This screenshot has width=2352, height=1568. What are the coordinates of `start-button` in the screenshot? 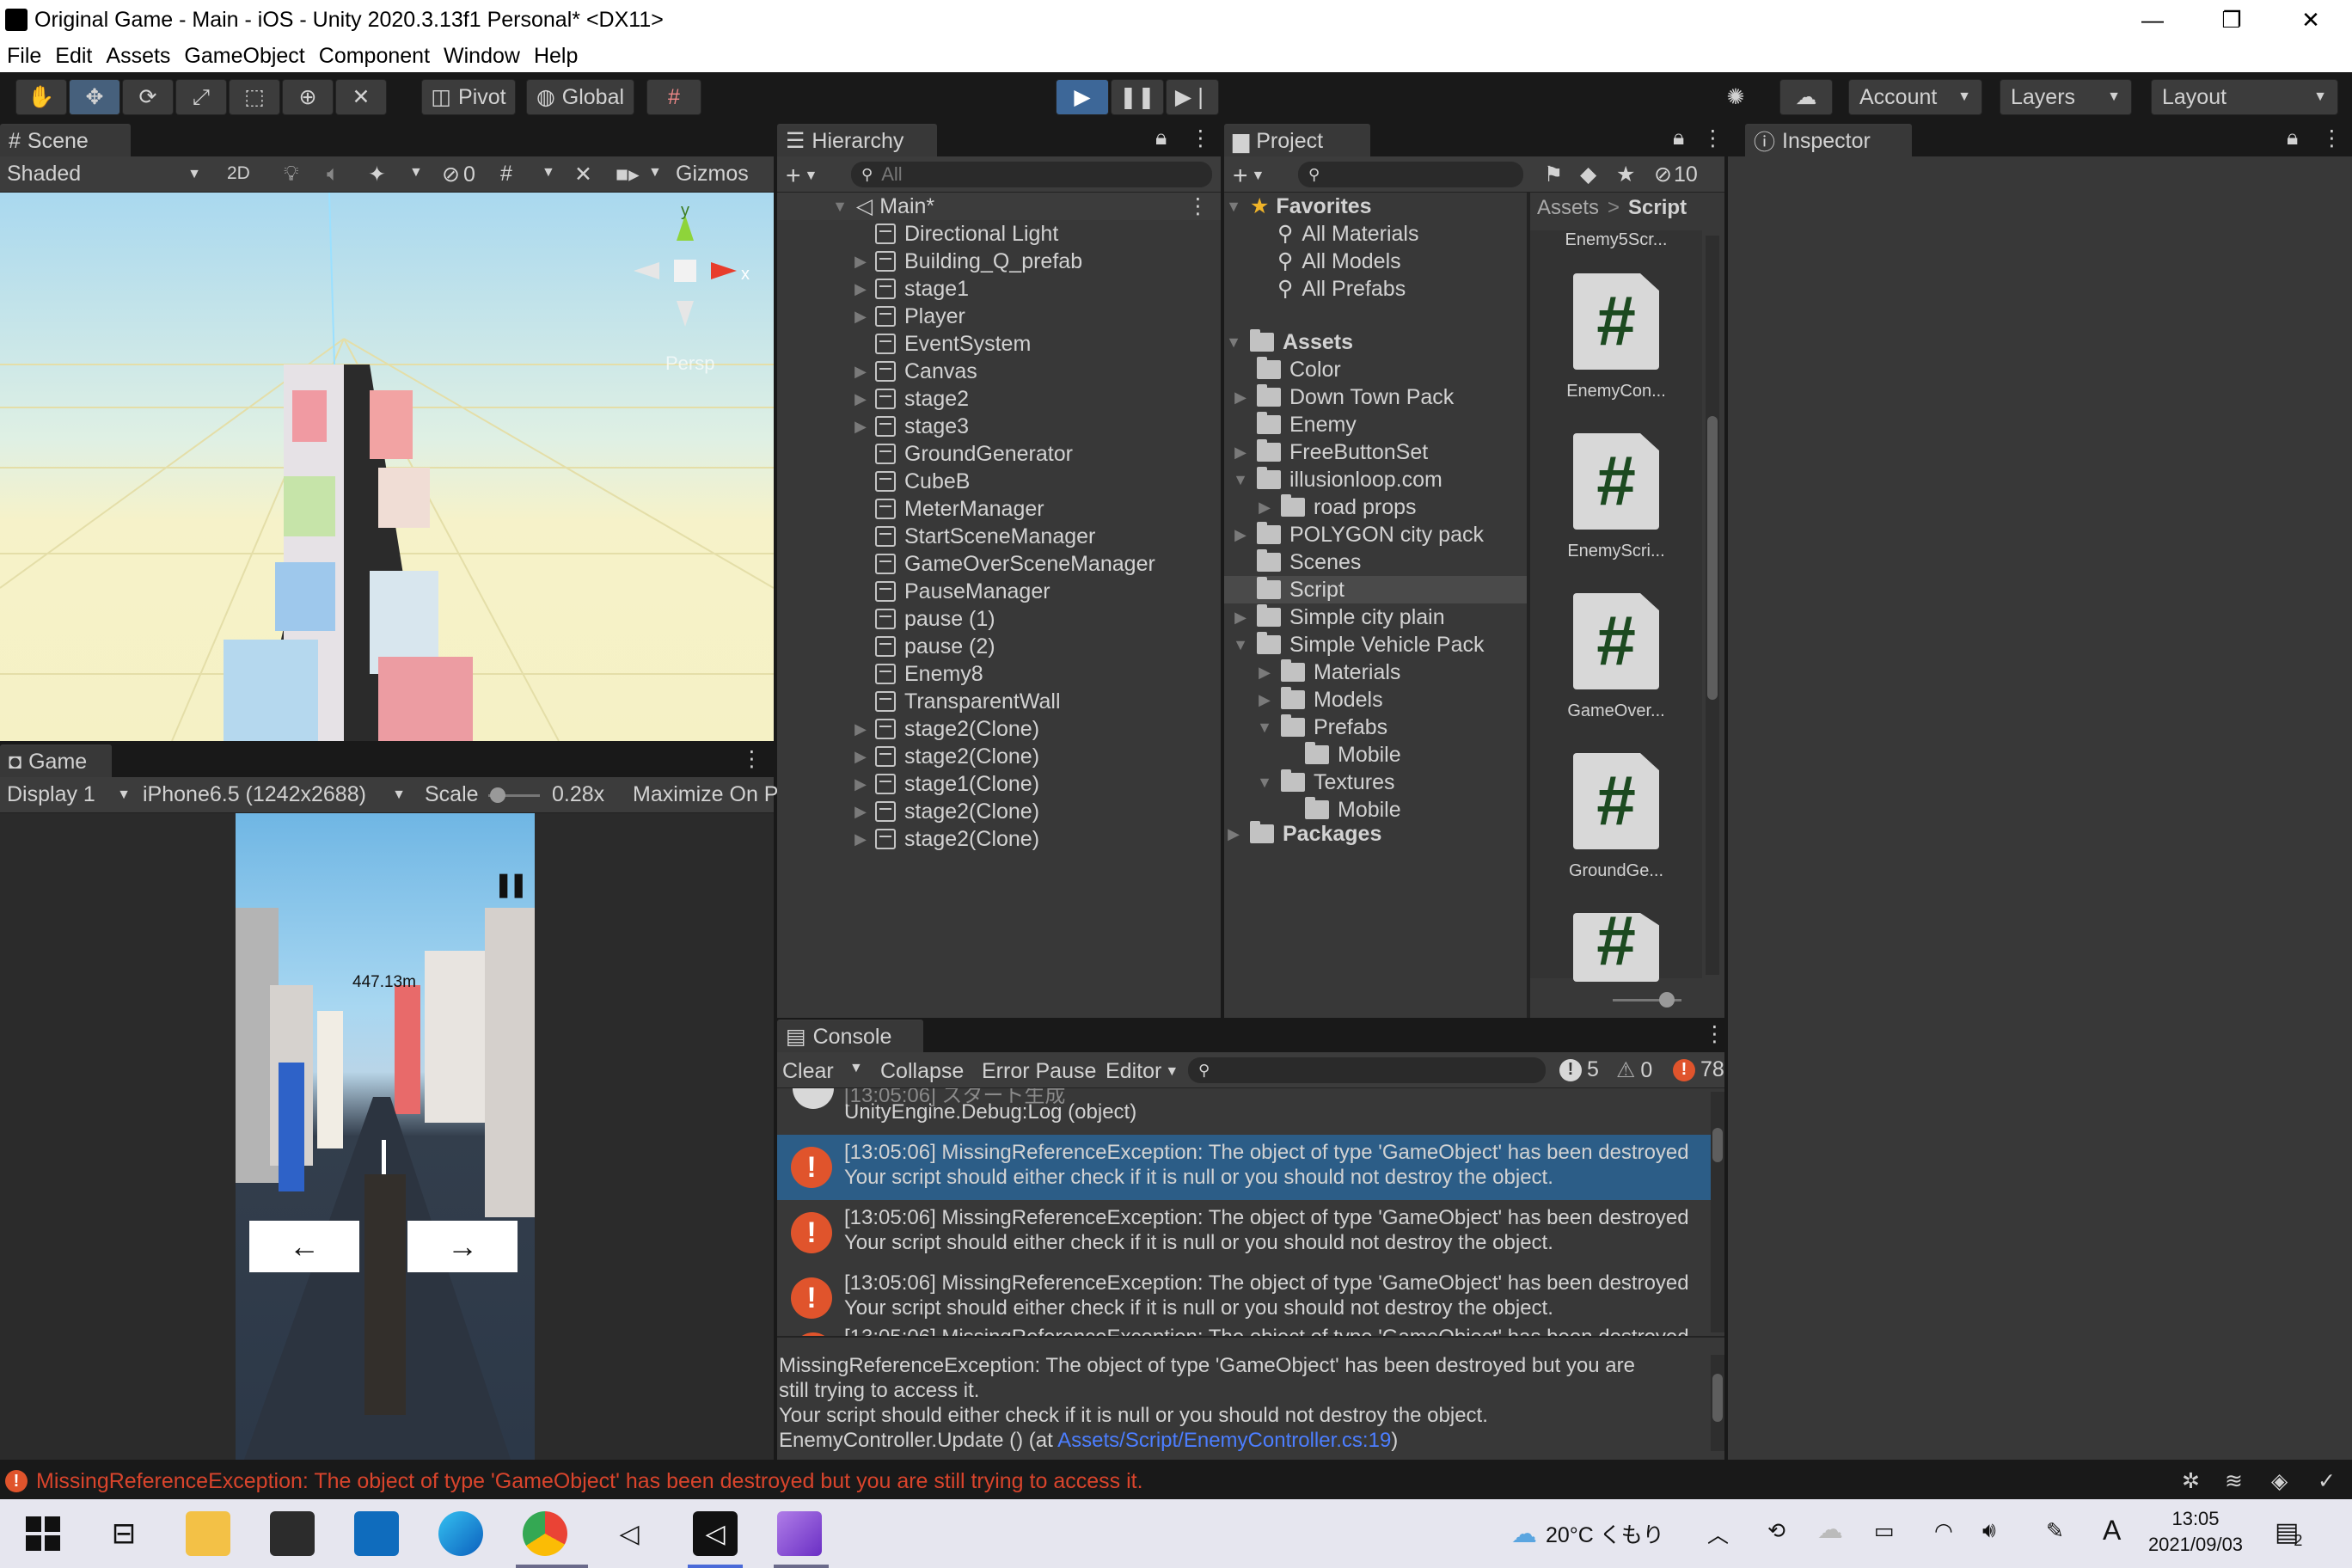 It's located at (43, 1533).